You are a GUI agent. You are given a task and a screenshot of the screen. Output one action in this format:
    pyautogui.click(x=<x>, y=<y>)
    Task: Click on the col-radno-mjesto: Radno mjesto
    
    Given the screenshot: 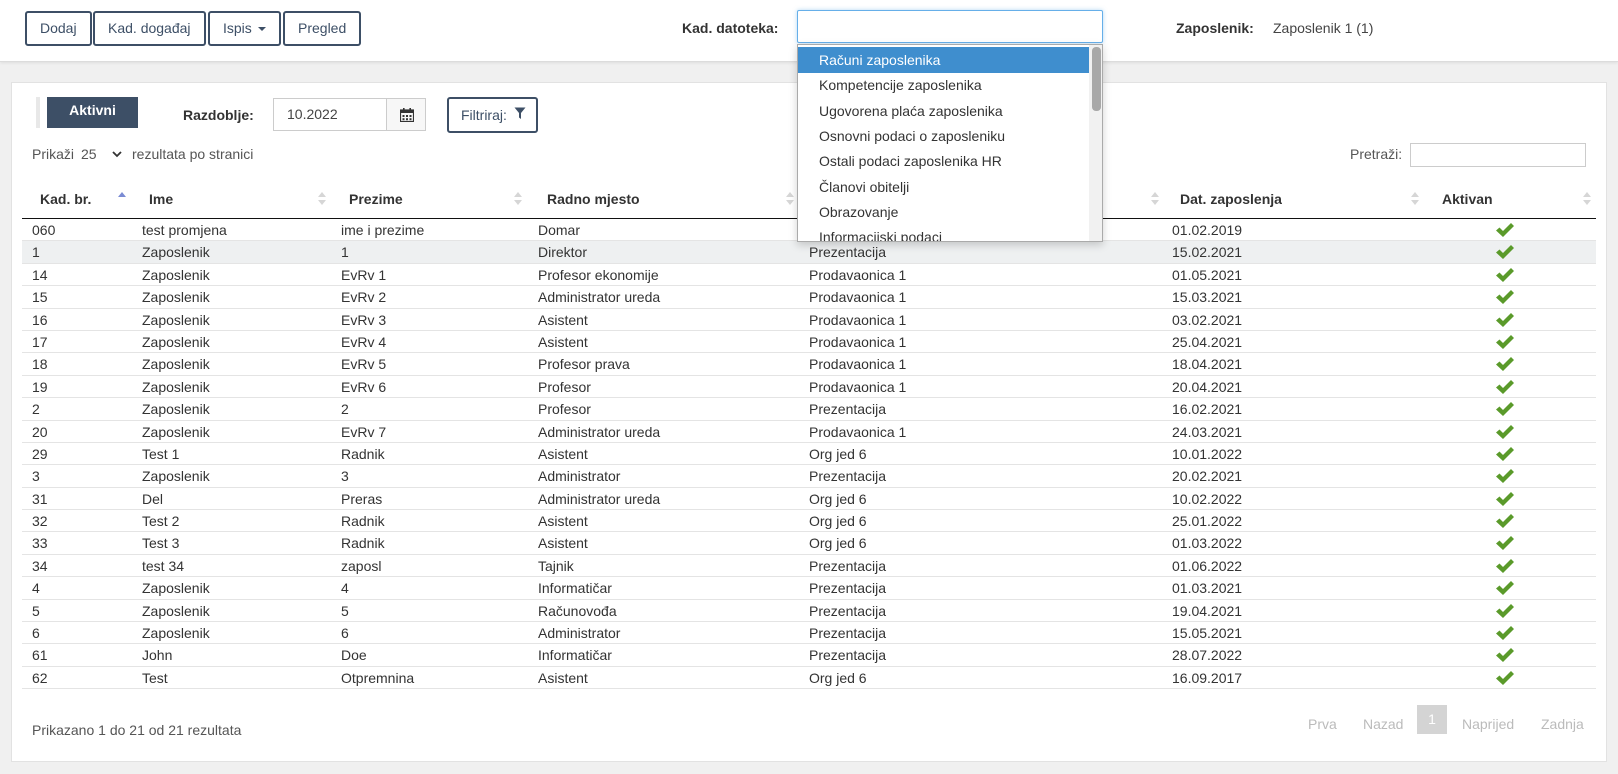 What is the action you would take?
    pyautogui.click(x=593, y=199)
    